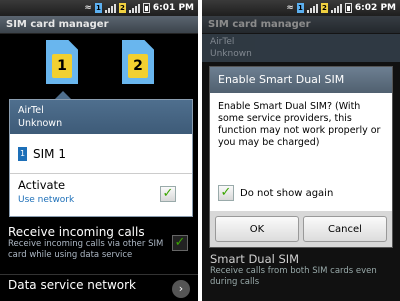 Image resolution: width=400 pixels, height=301 pixels. I want to click on status-bar: ≈ 1 2 6:01 PM, so click(99, 8).